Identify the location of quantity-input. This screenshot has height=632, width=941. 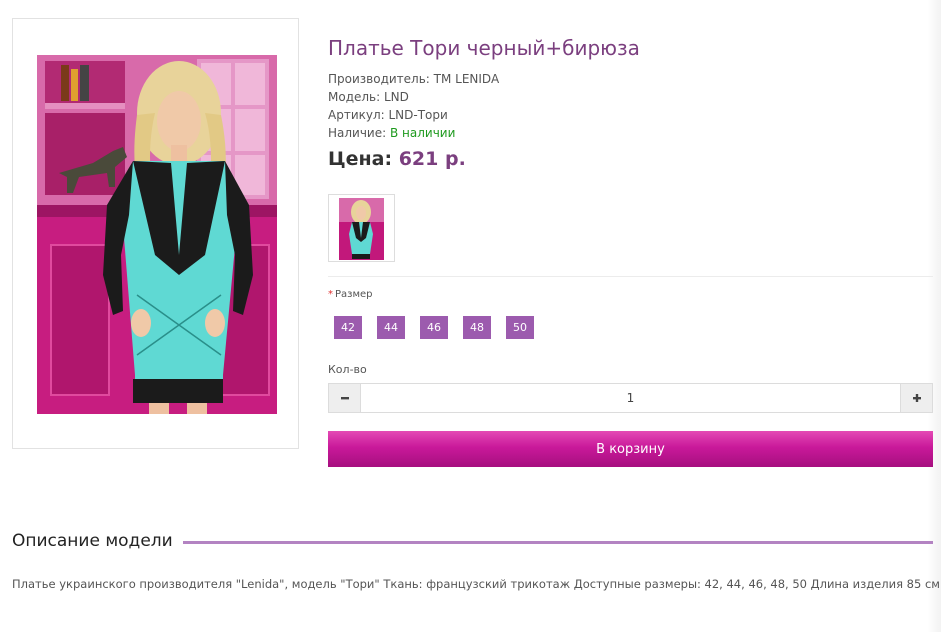
(630, 398).